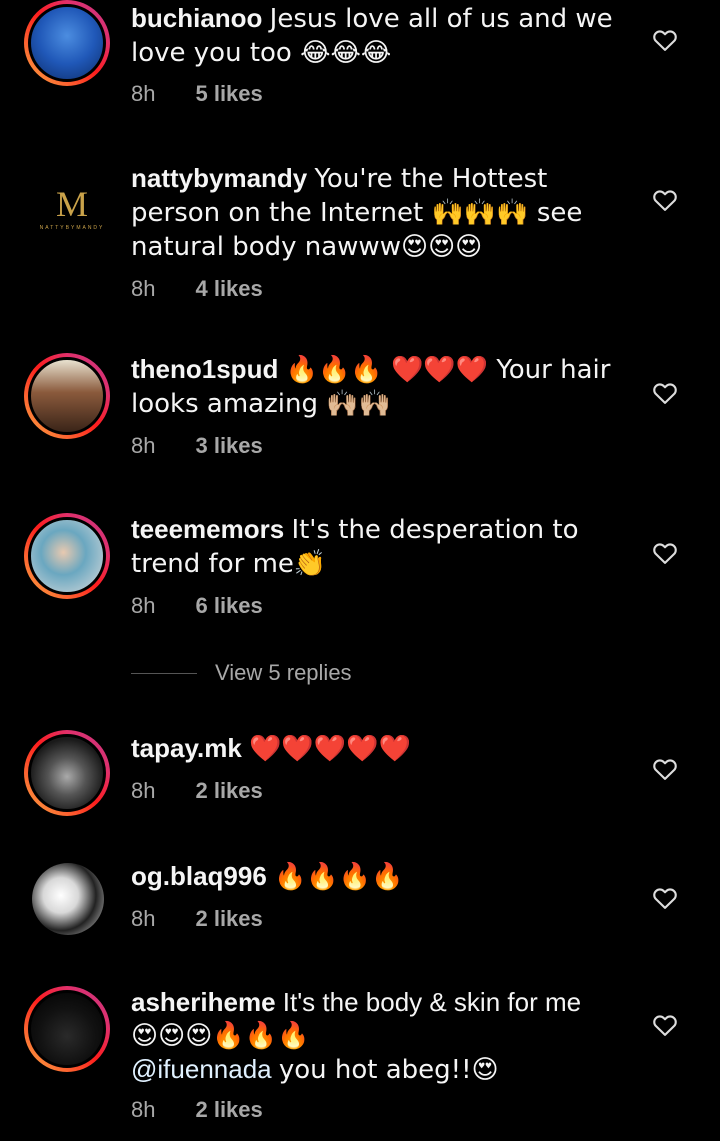 This screenshot has height=1141, width=720. What do you see at coordinates (199, 876) in the screenshot?
I see `username: og.blaq996` at bounding box center [199, 876].